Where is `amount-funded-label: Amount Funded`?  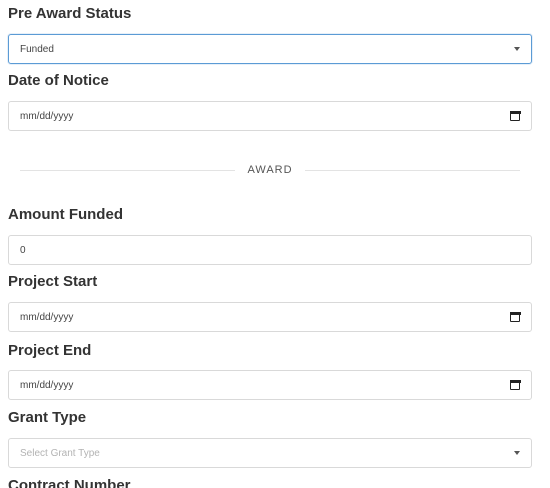
amount-funded-label: Amount Funded is located at coordinates (65, 214).